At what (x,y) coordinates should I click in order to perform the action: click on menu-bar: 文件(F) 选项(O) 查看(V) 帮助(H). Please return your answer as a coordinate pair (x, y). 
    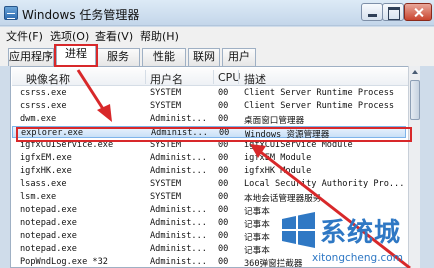
    Looking at the image, I should click on (217, 35).